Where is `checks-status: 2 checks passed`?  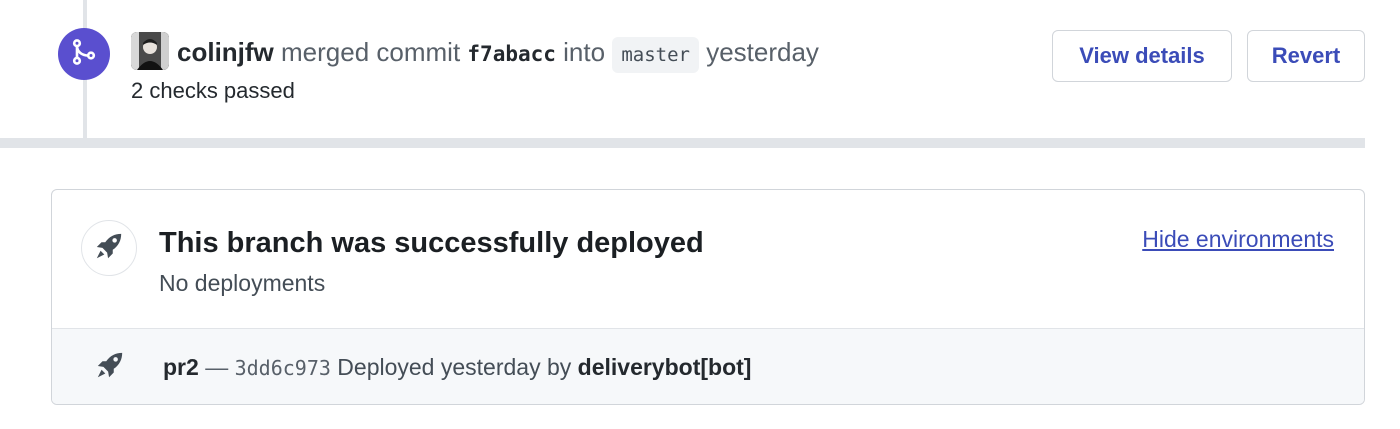 checks-status: 2 checks passed is located at coordinates (213, 91).